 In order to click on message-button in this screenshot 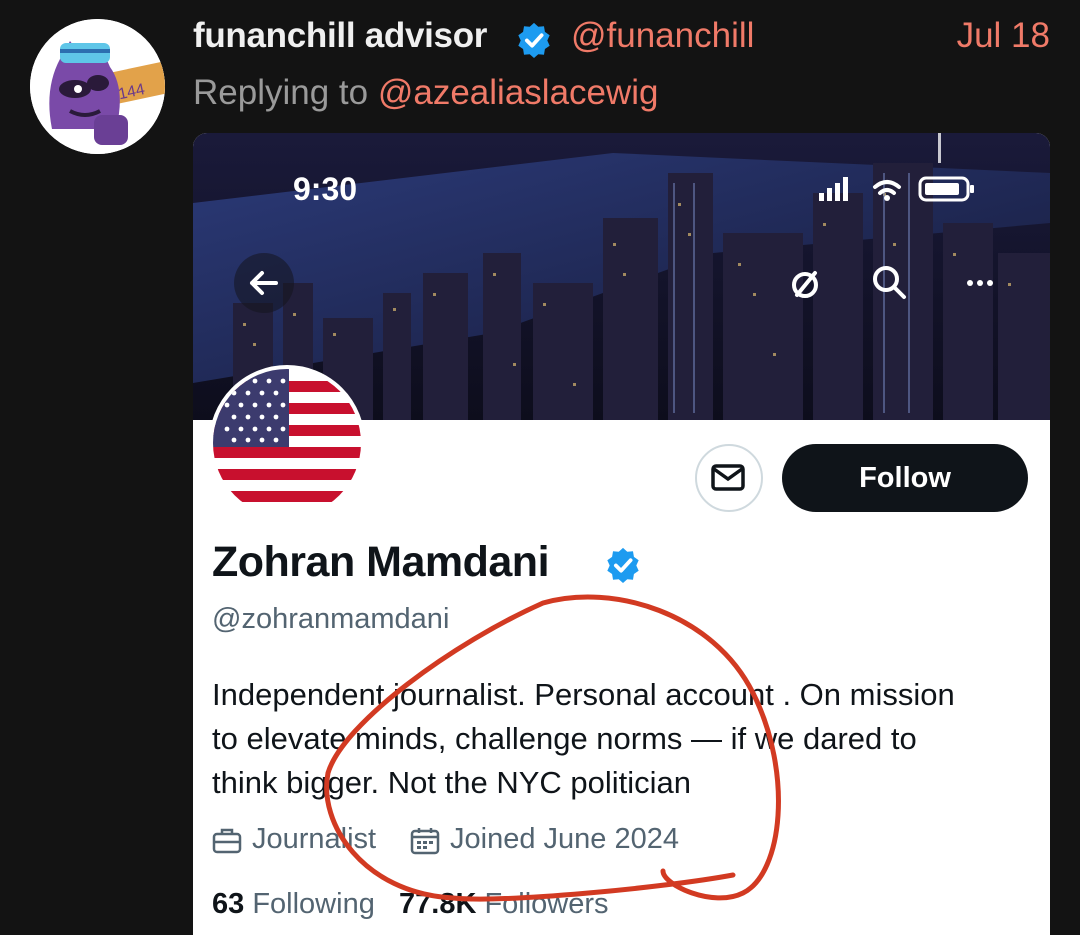, I will do `click(729, 478)`.